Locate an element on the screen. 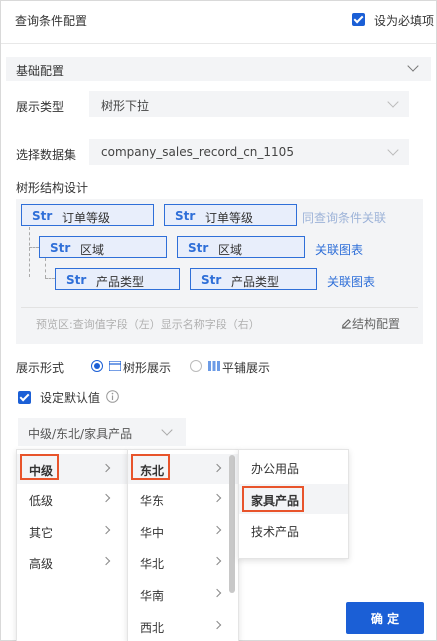 The height and width of the screenshot is (641, 437). tree-node-query: Str 产品类型 is located at coordinates (117, 279).